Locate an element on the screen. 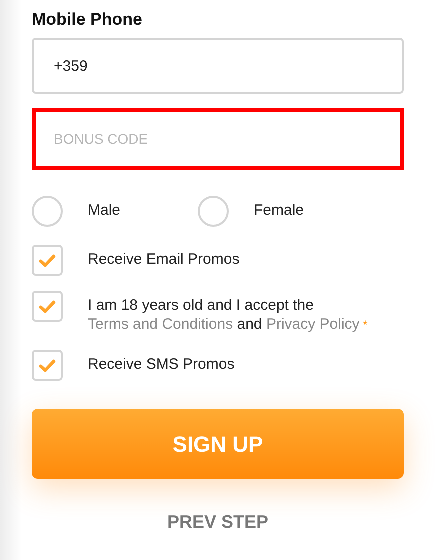 This screenshot has height=560, width=436. bonus-code-field: BONUS CODE is located at coordinates (218, 139).